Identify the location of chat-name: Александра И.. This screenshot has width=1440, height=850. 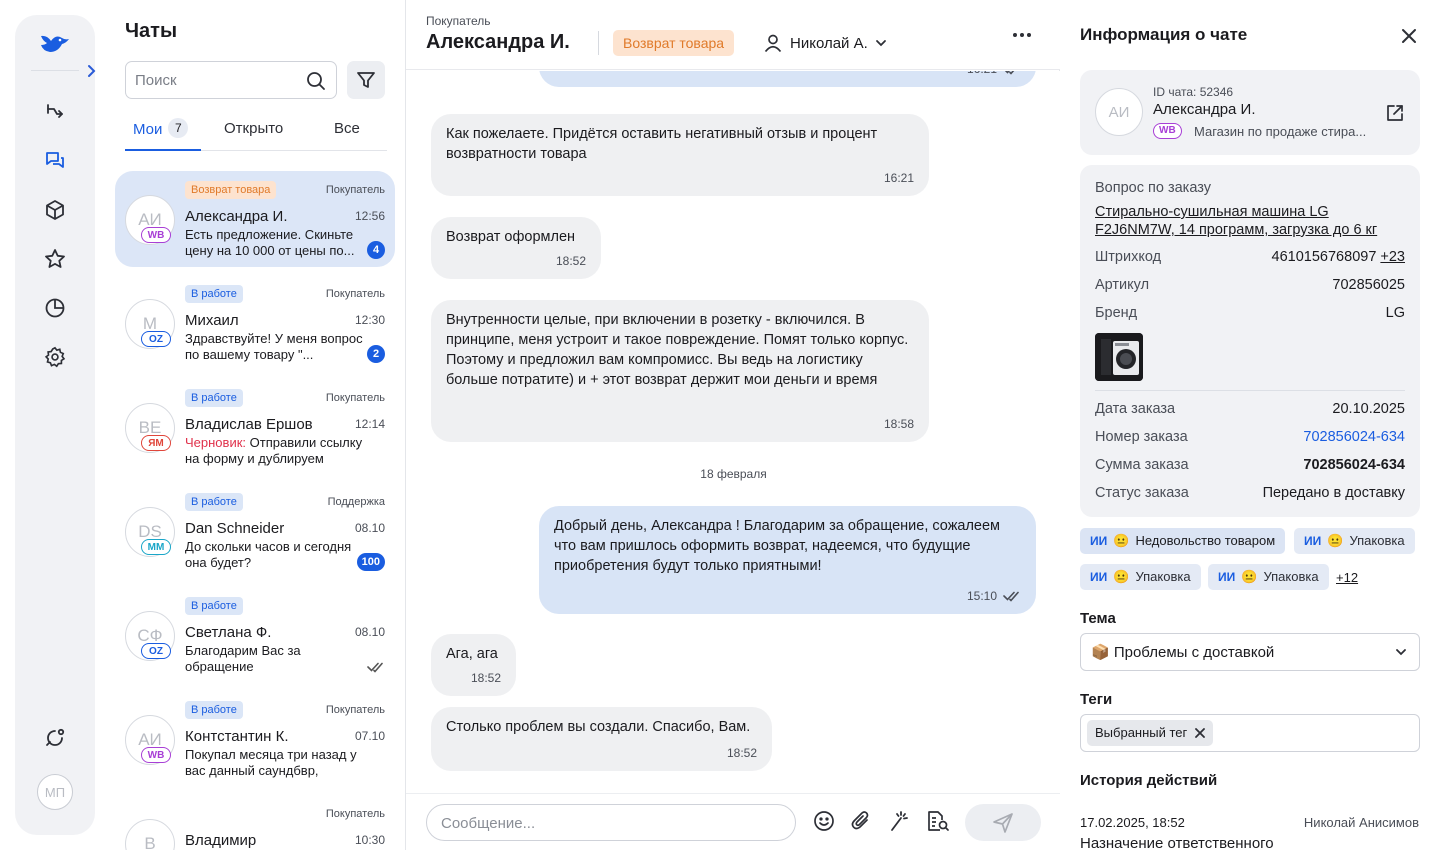
(236, 216).